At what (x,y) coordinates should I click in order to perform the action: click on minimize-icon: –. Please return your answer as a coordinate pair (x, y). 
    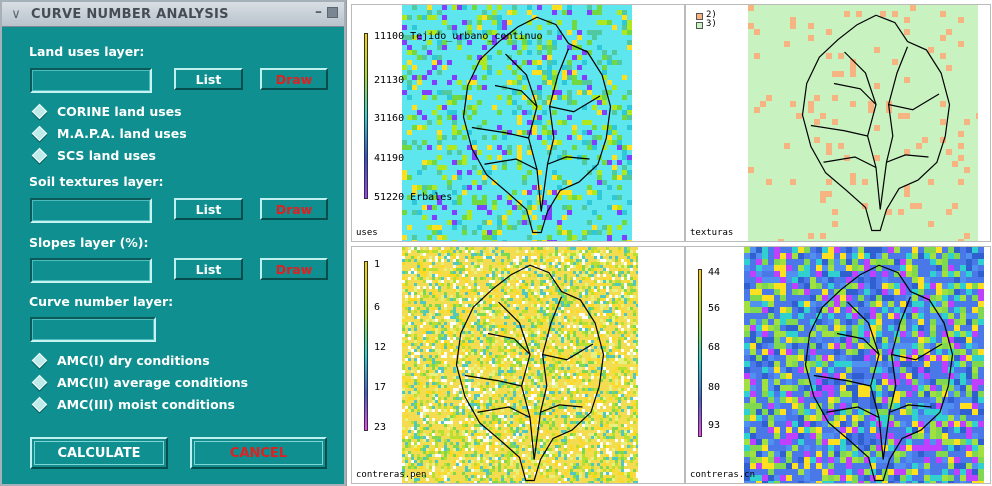
    Looking at the image, I should click on (318, 12).